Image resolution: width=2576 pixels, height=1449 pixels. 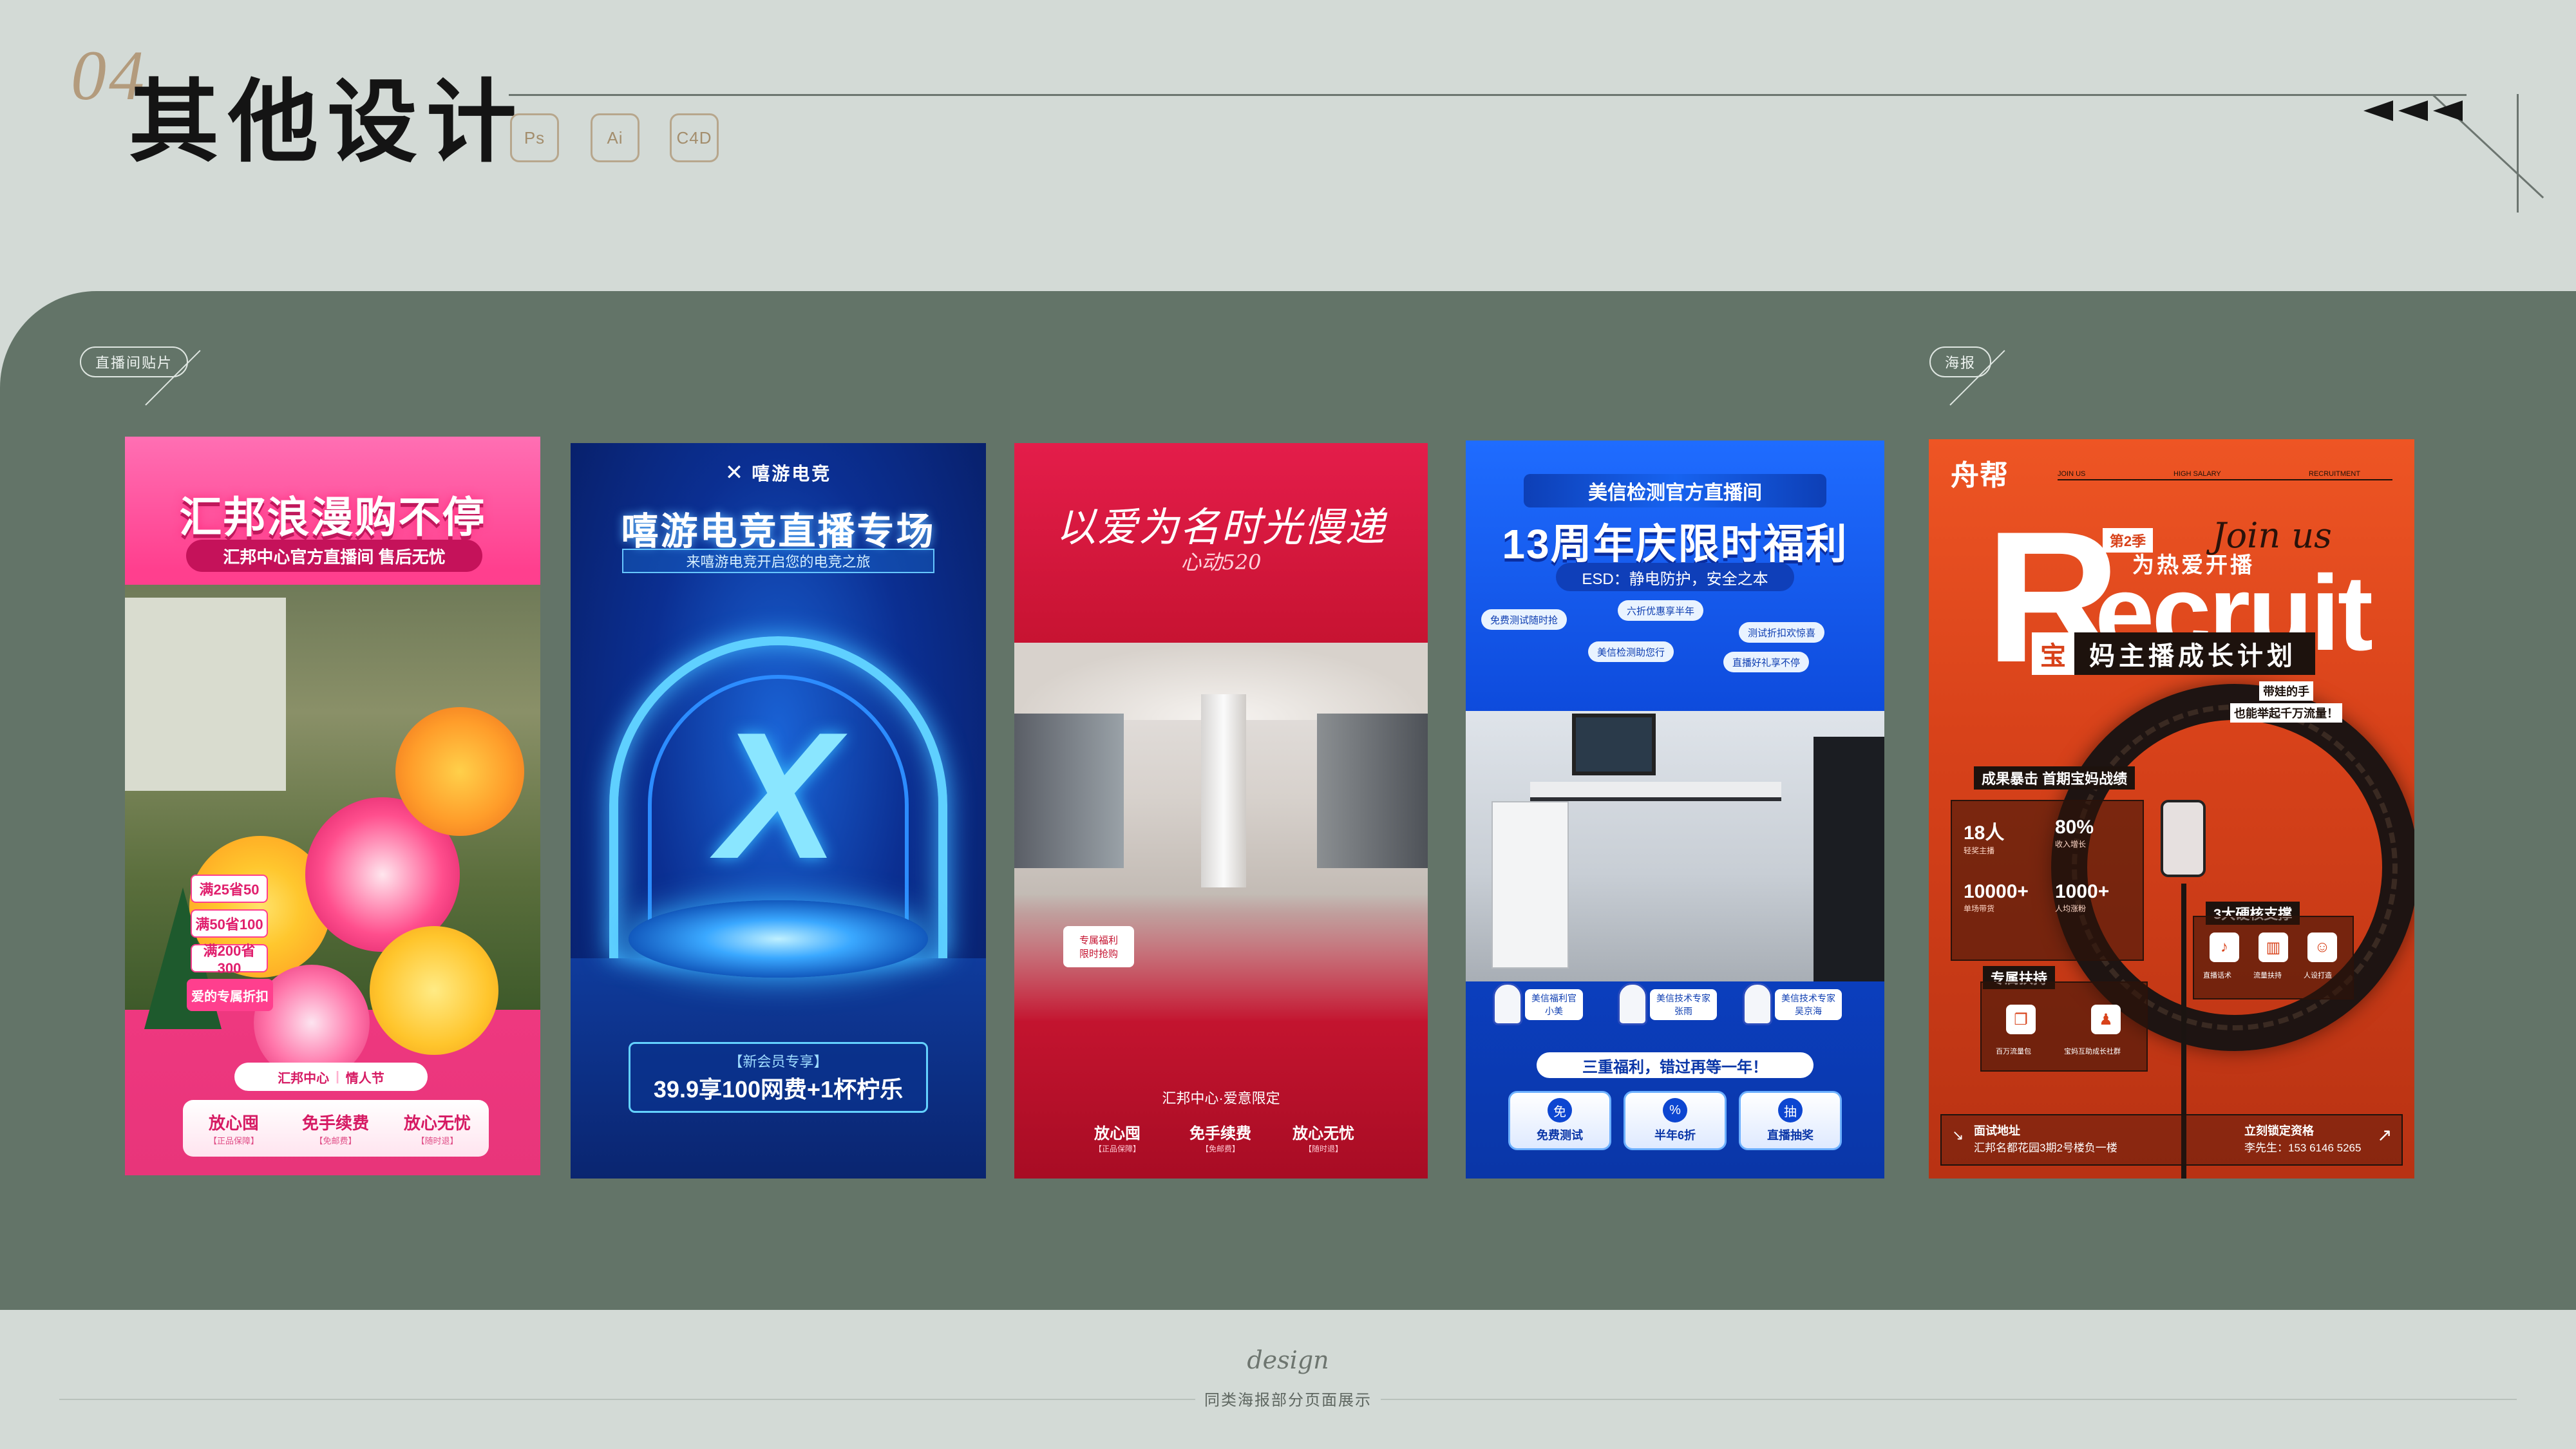 What do you see at coordinates (135, 362) in the screenshot?
I see `section-label-livestream: 直播间贴片` at bounding box center [135, 362].